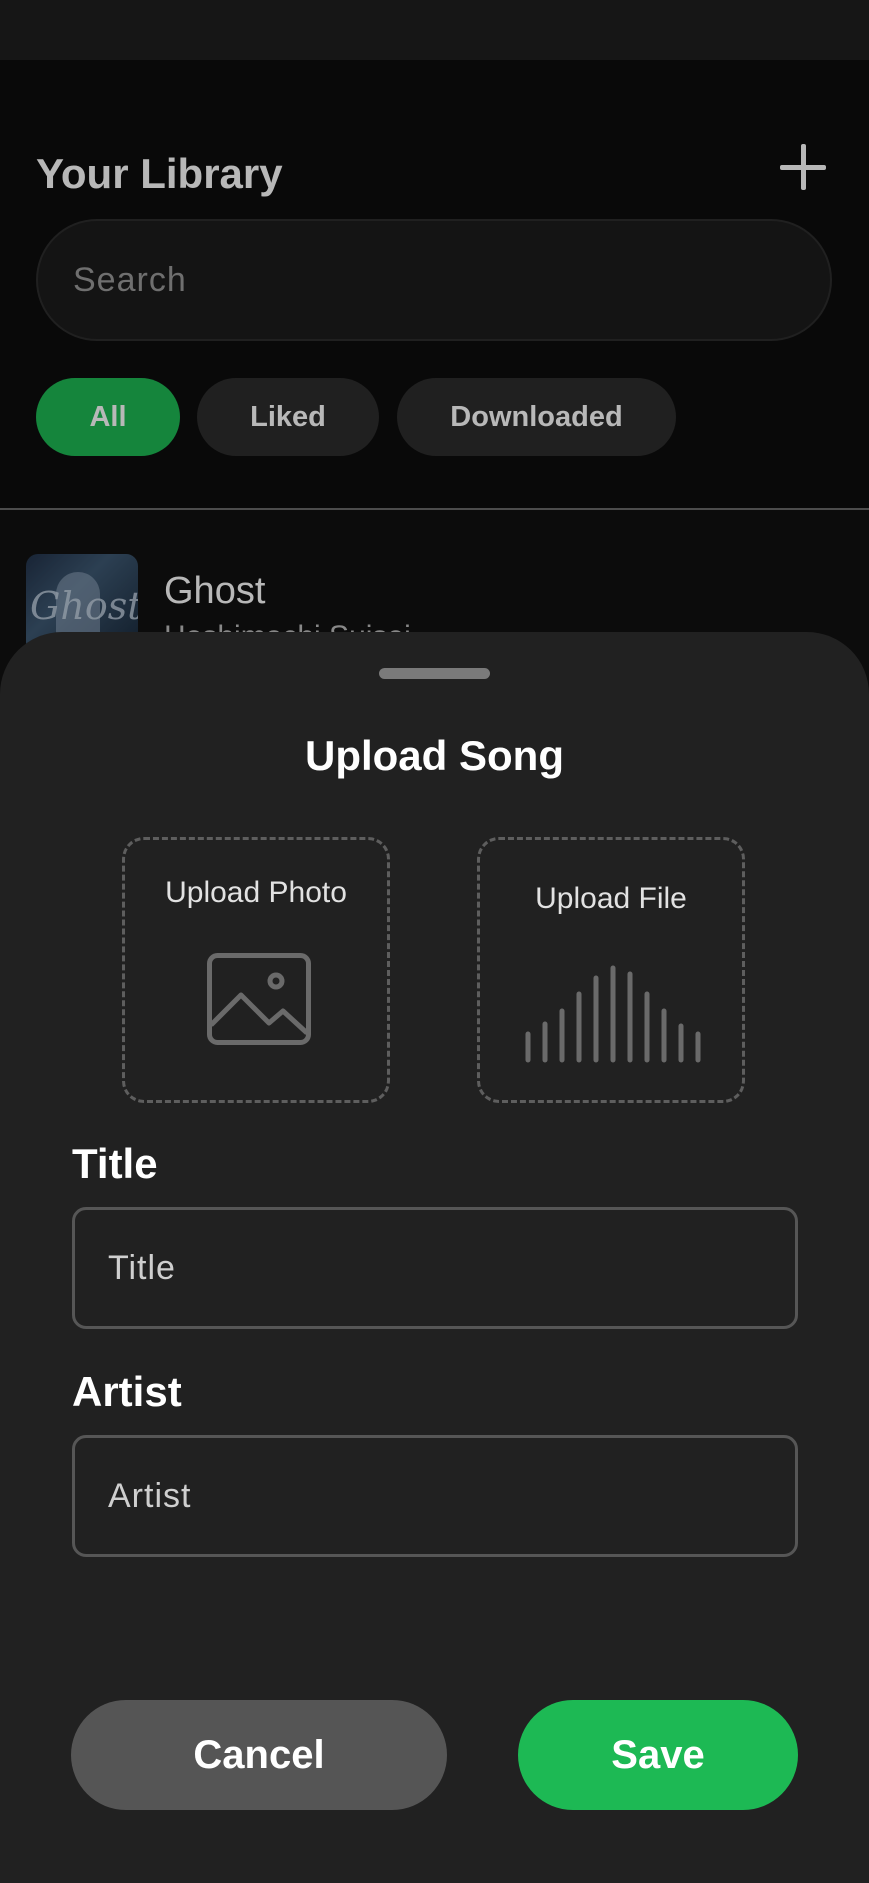  I want to click on drag-handle, so click(434, 673).